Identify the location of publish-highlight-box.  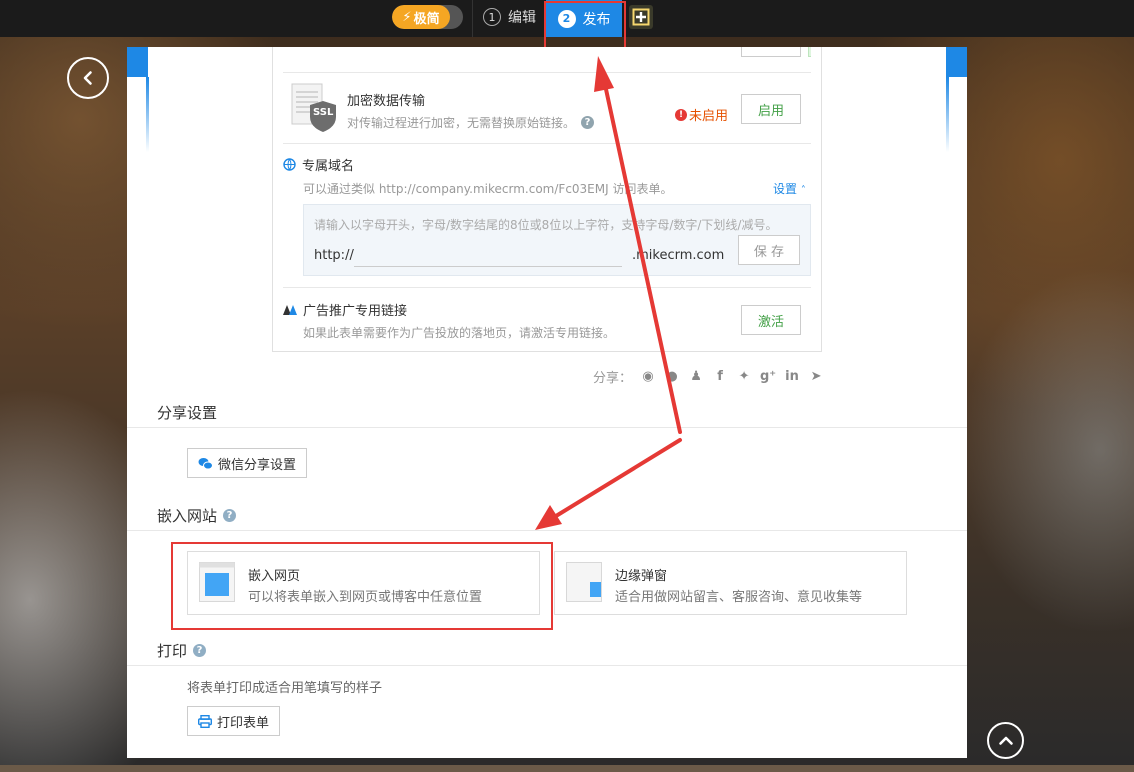
(585, 25).